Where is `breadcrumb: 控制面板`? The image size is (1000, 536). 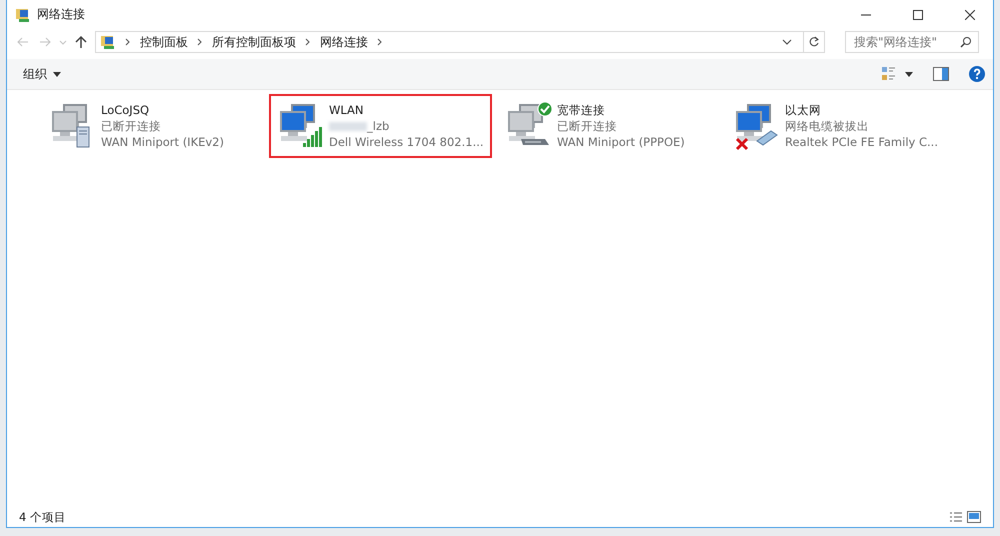 breadcrumb: 控制面板 is located at coordinates (164, 42).